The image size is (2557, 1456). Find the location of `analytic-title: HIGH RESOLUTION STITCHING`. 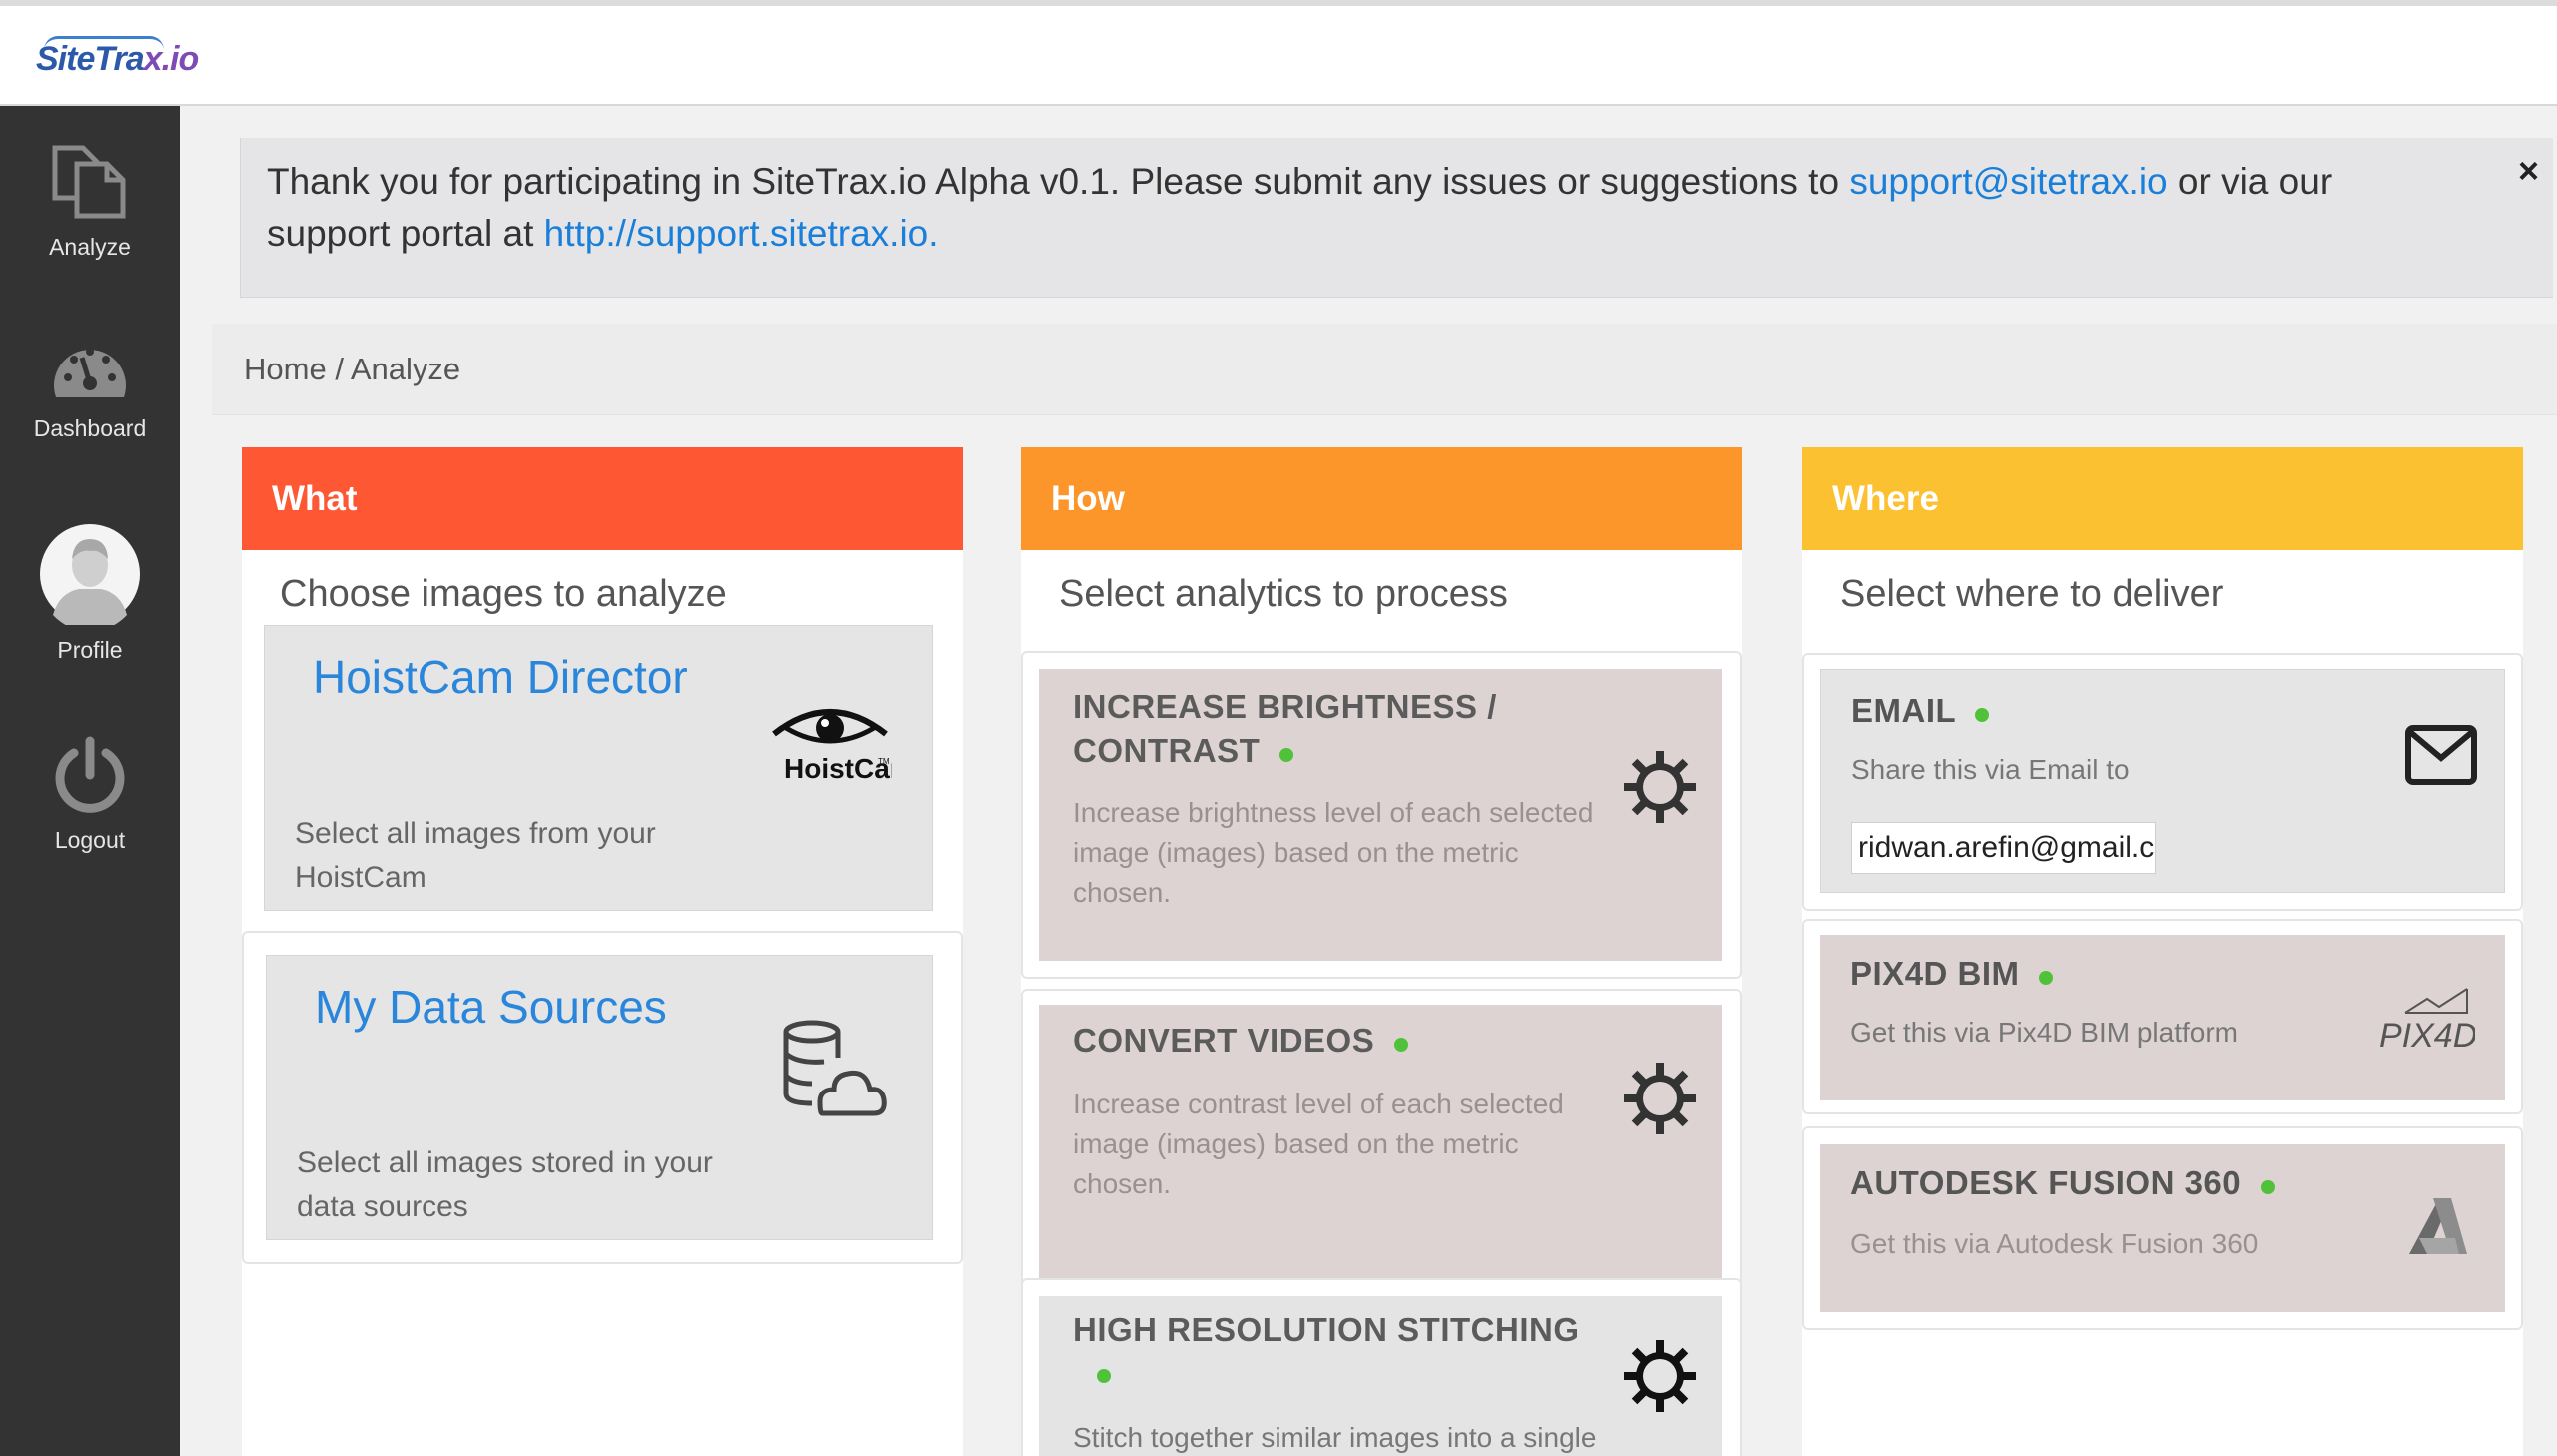

analytic-title: HIGH RESOLUTION STITCHING is located at coordinates (1326, 1350).